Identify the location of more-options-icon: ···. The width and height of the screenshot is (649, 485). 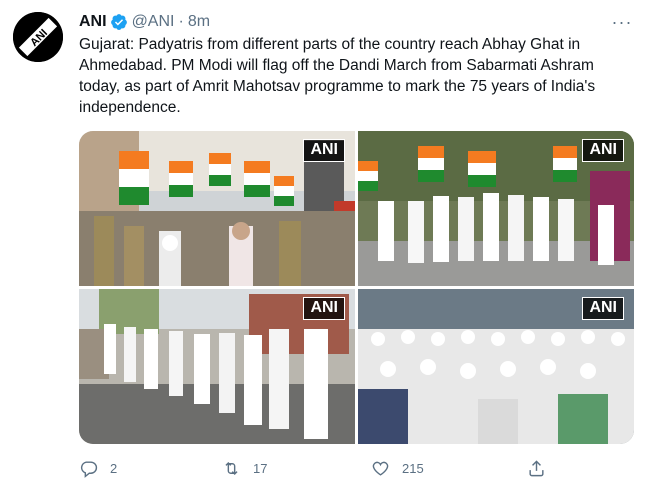
(622, 22).